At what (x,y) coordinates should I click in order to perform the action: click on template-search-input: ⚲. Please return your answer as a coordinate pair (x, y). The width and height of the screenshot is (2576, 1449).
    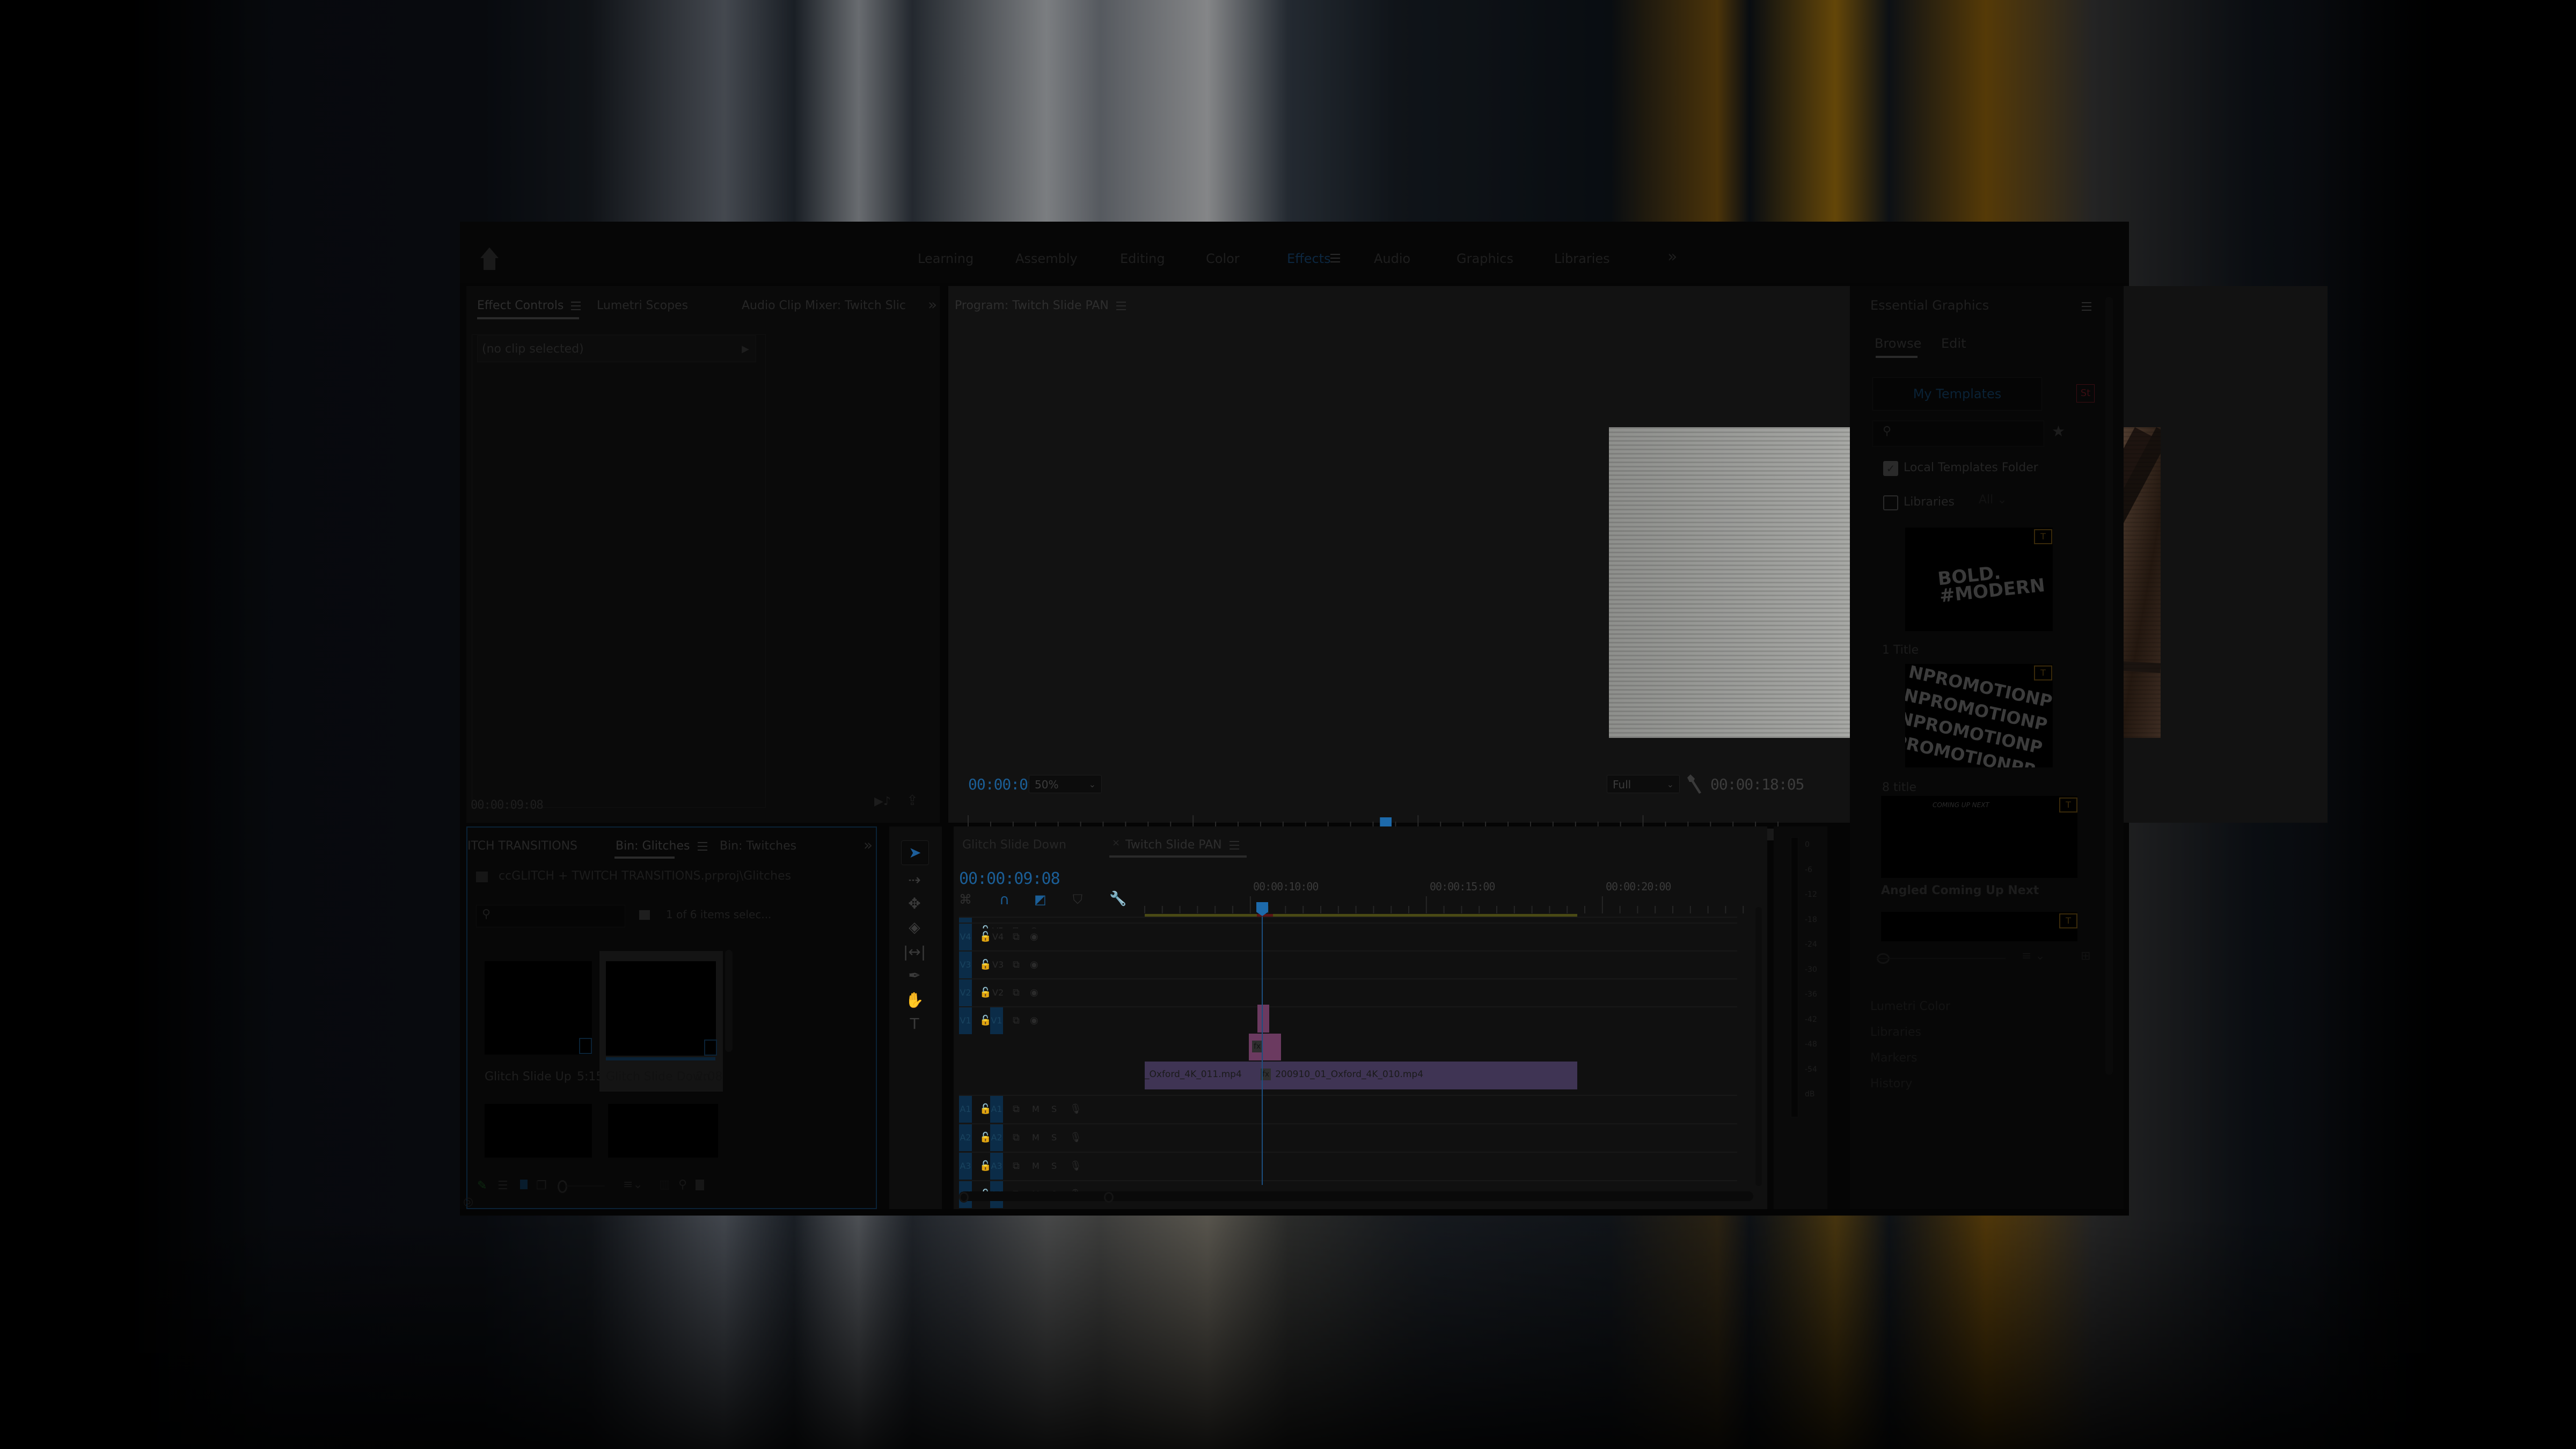
    Looking at the image, I should click on (1958, 434).